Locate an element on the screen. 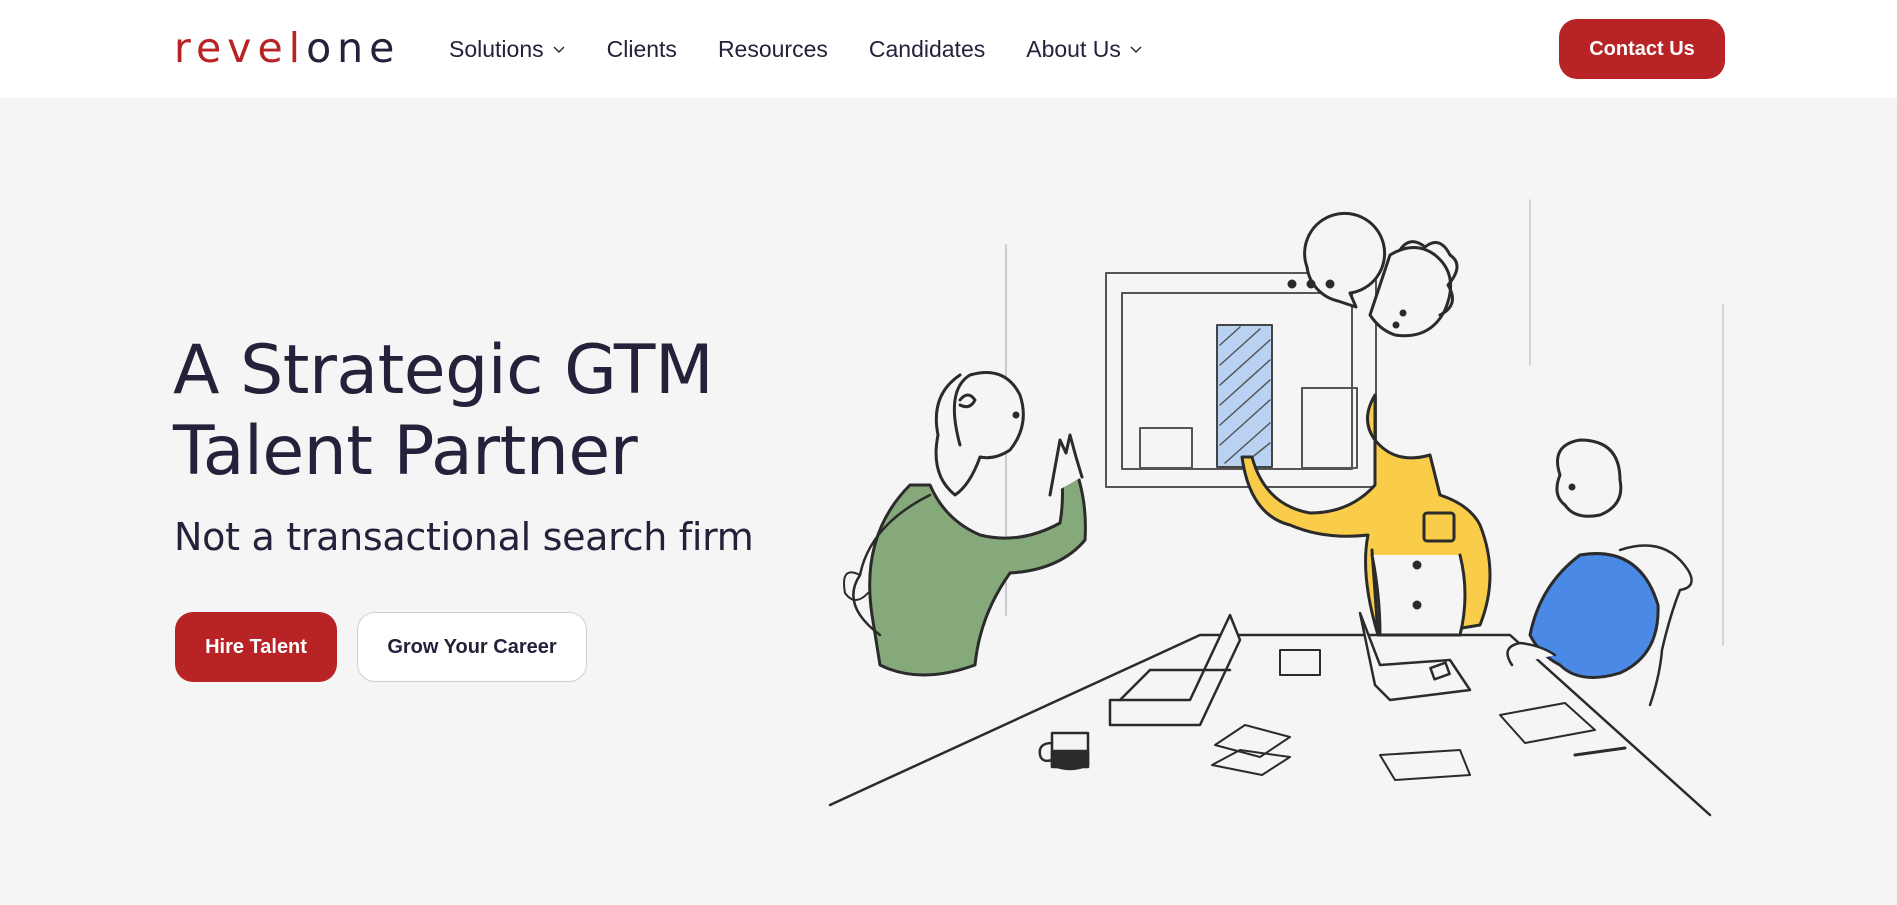 Image resolution: width=1897 pixels, height=905 pixels. nav-item-clients: Clients is located at coordinates (642, 49).